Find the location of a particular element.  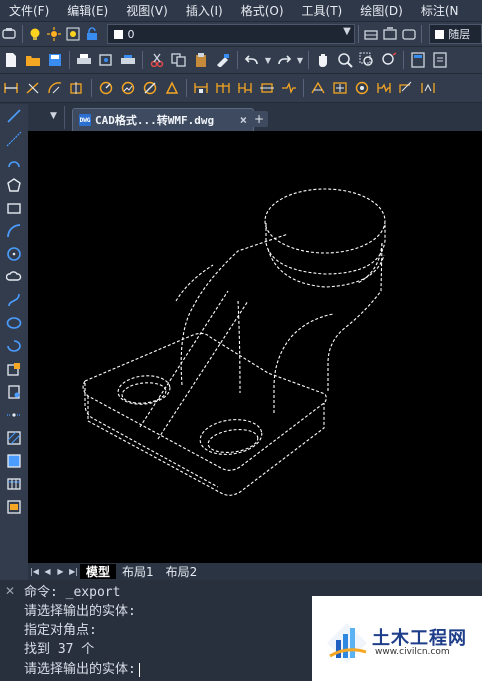

baseline-icon is located at coordinates (223, 88).